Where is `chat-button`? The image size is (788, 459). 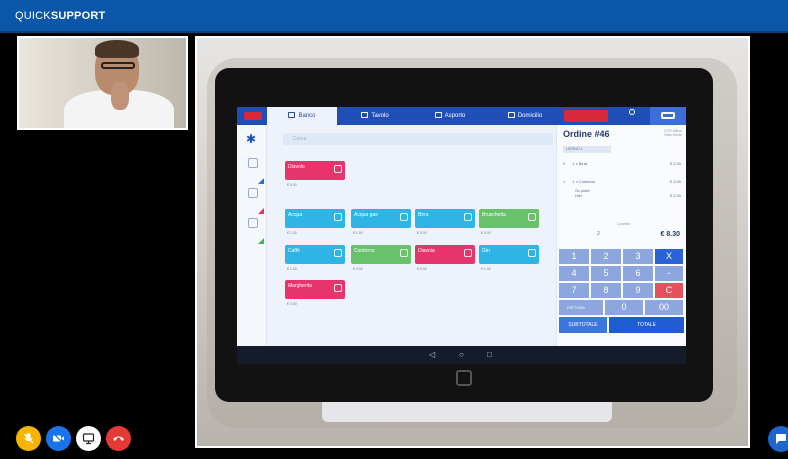
chat-button is located at coordinates (778, 439).